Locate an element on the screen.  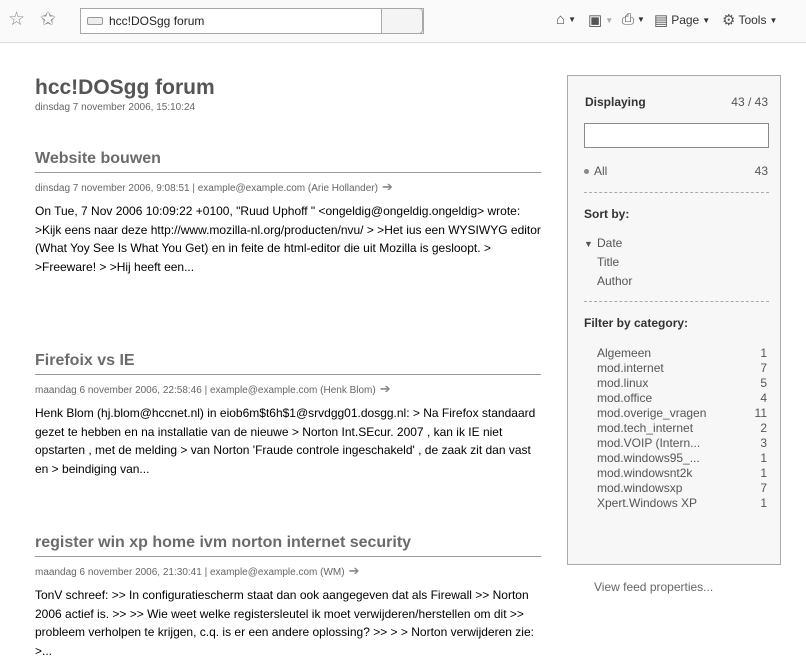
page-icon: ▤ is located at coordinates (661, 20).